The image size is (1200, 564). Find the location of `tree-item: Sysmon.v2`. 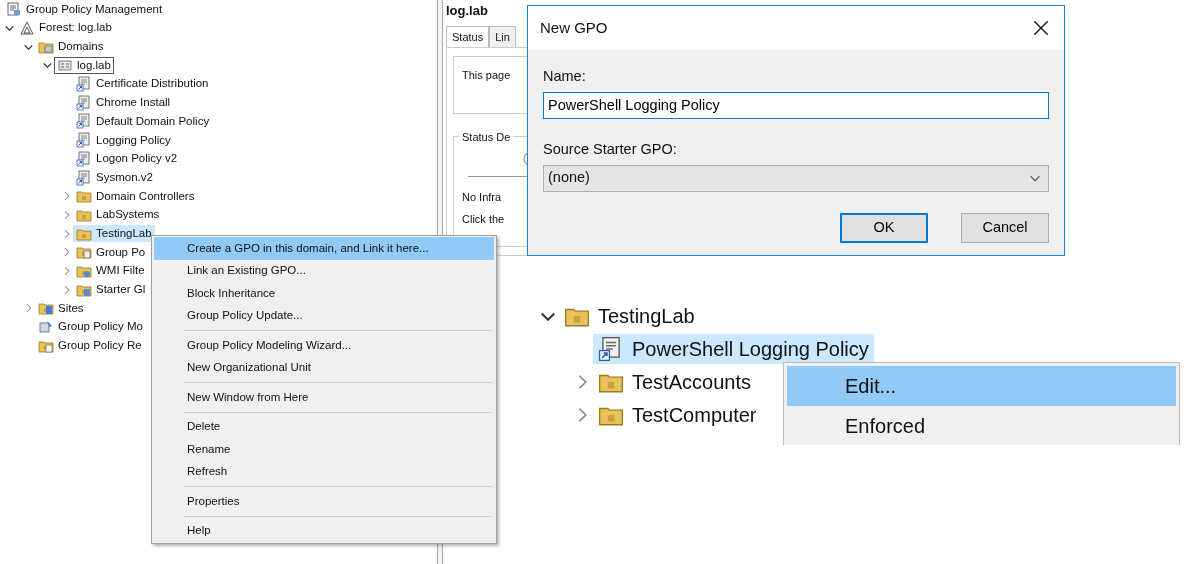

tree-item: Sysmon.v2 is located at coordinates (114, 178).